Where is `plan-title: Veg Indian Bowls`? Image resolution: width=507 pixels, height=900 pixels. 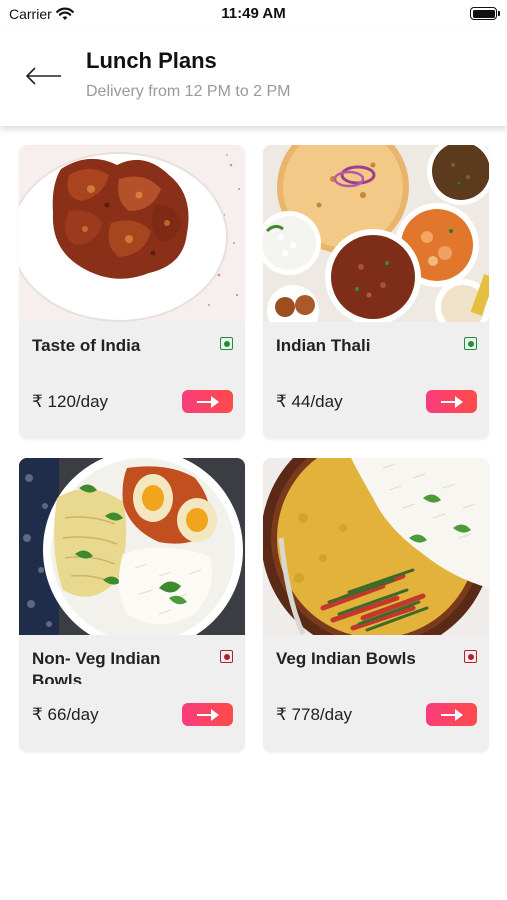 plan-title: Veg Indian Bowls is located at coordinates (346, 658).